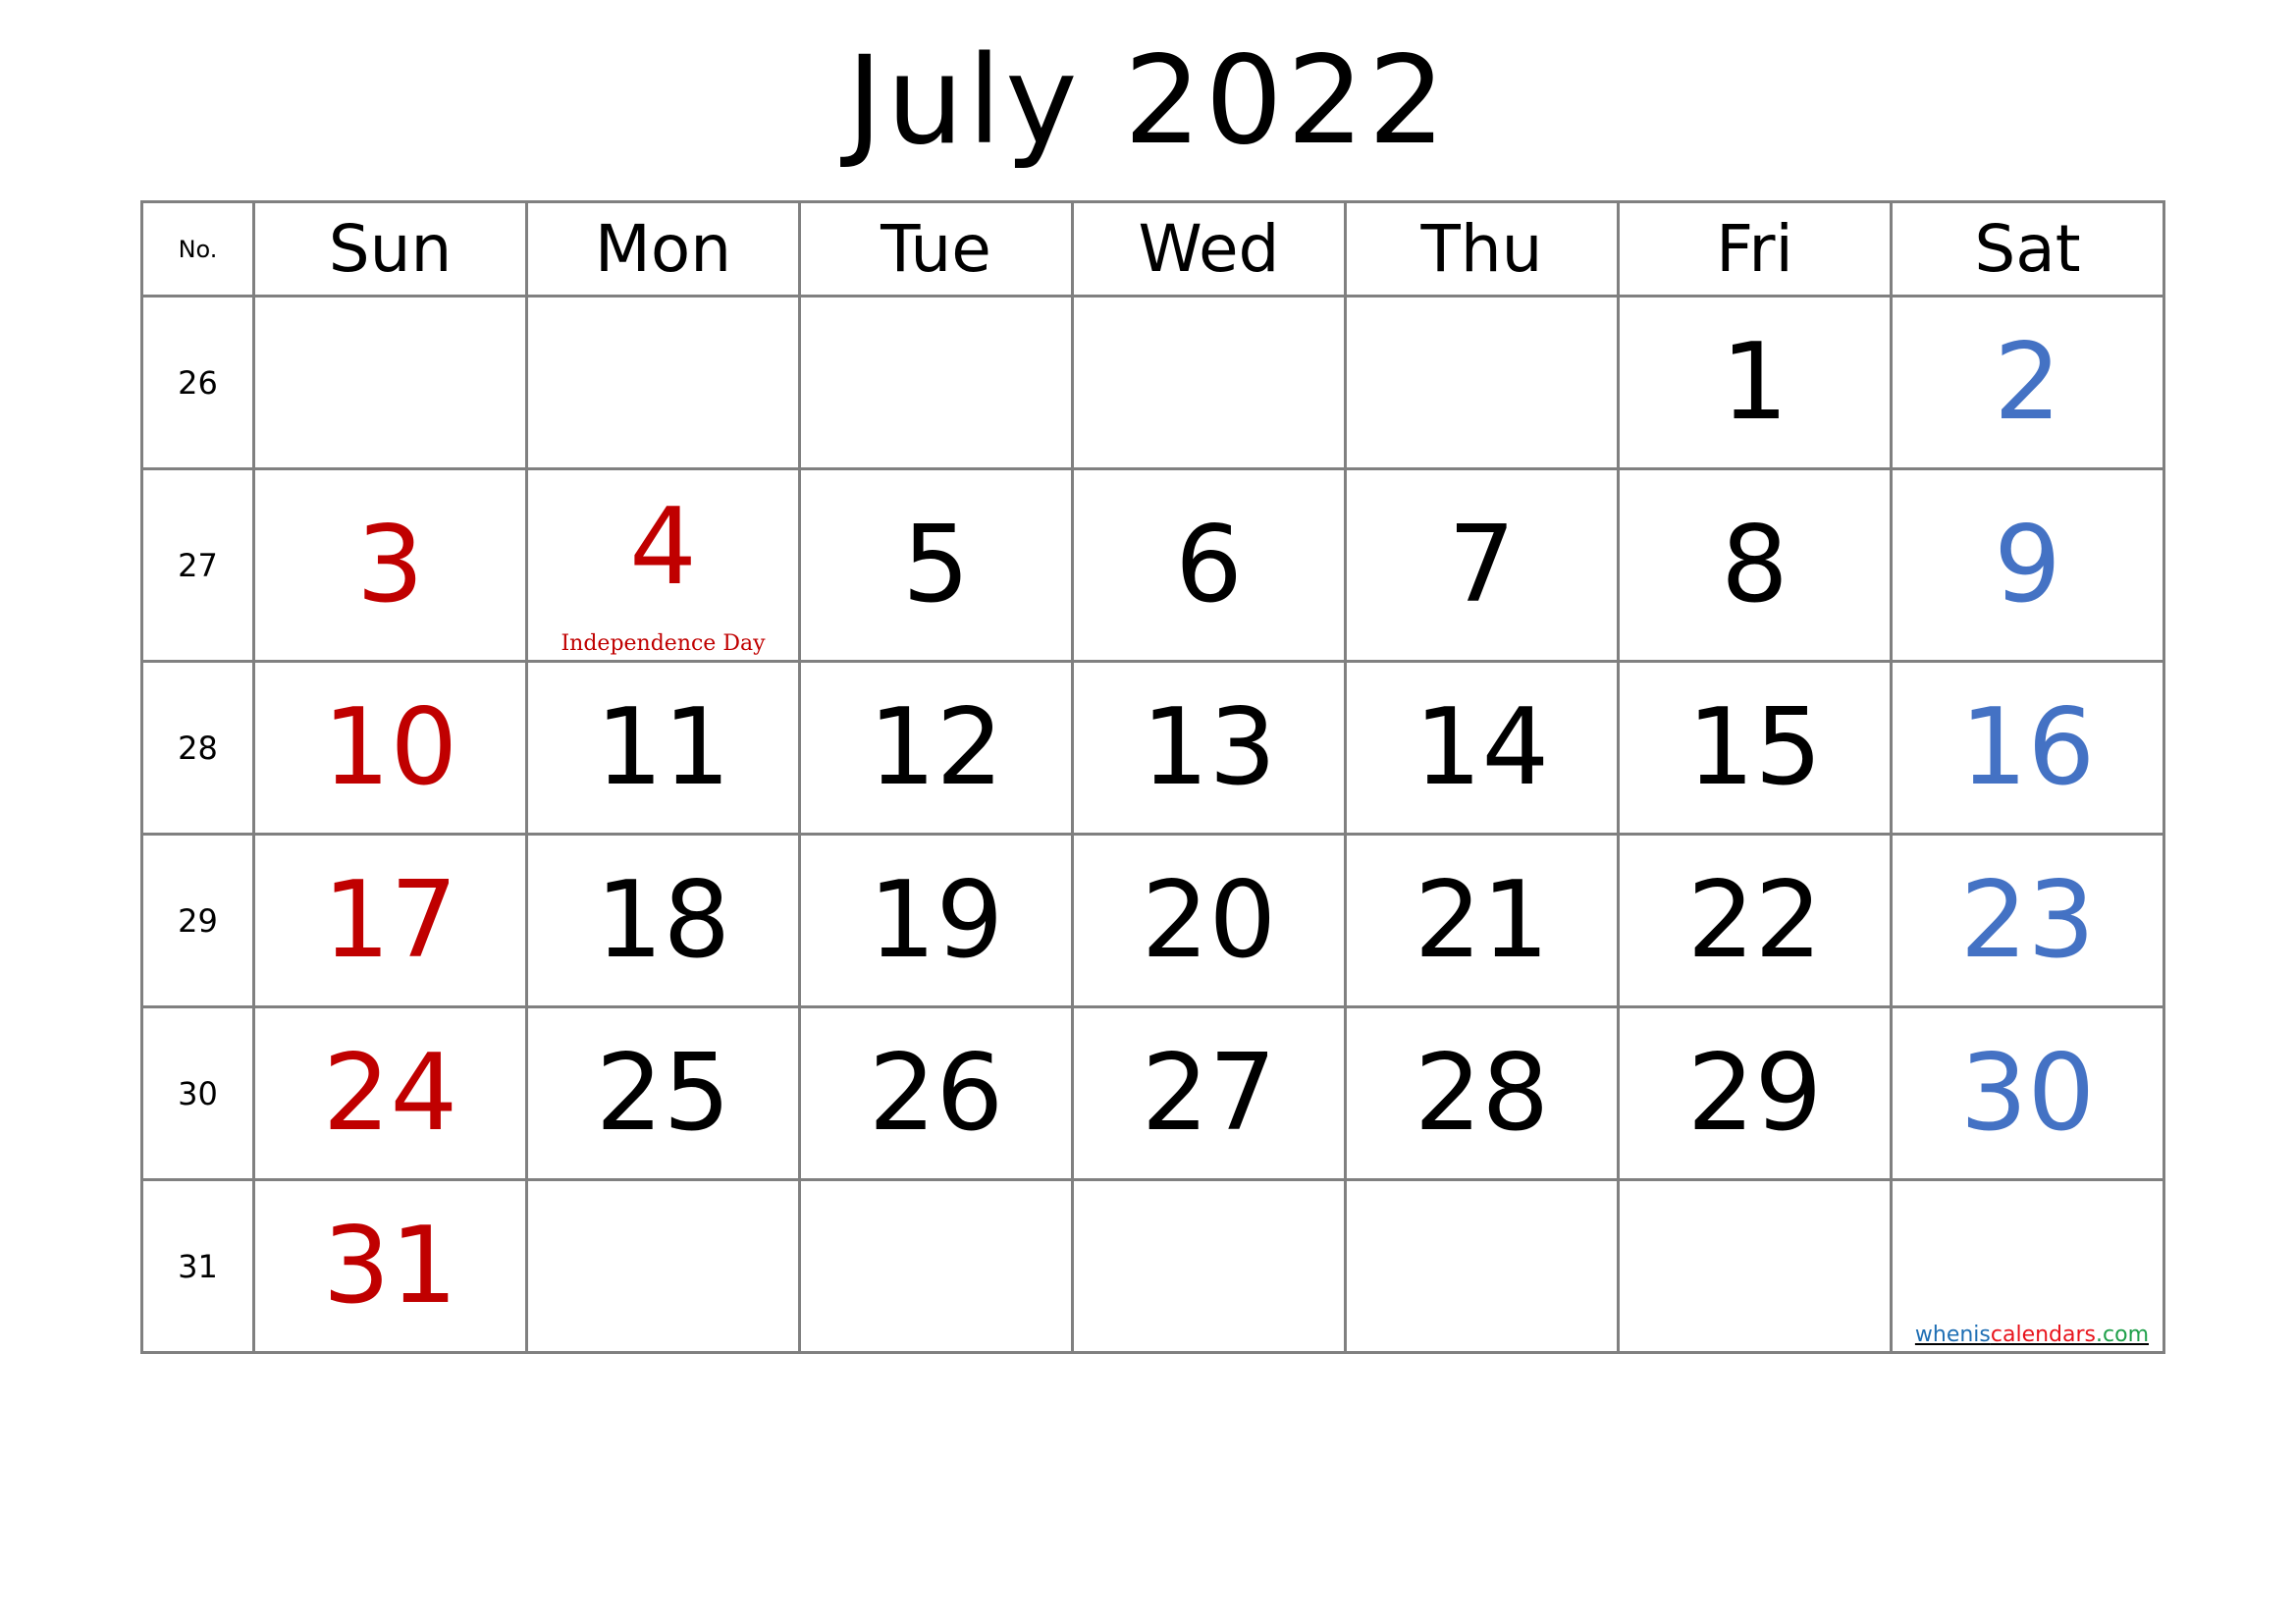 This screenshot has width=2296, height=1624. I want to click on date-number: 18, so click(663, 920).